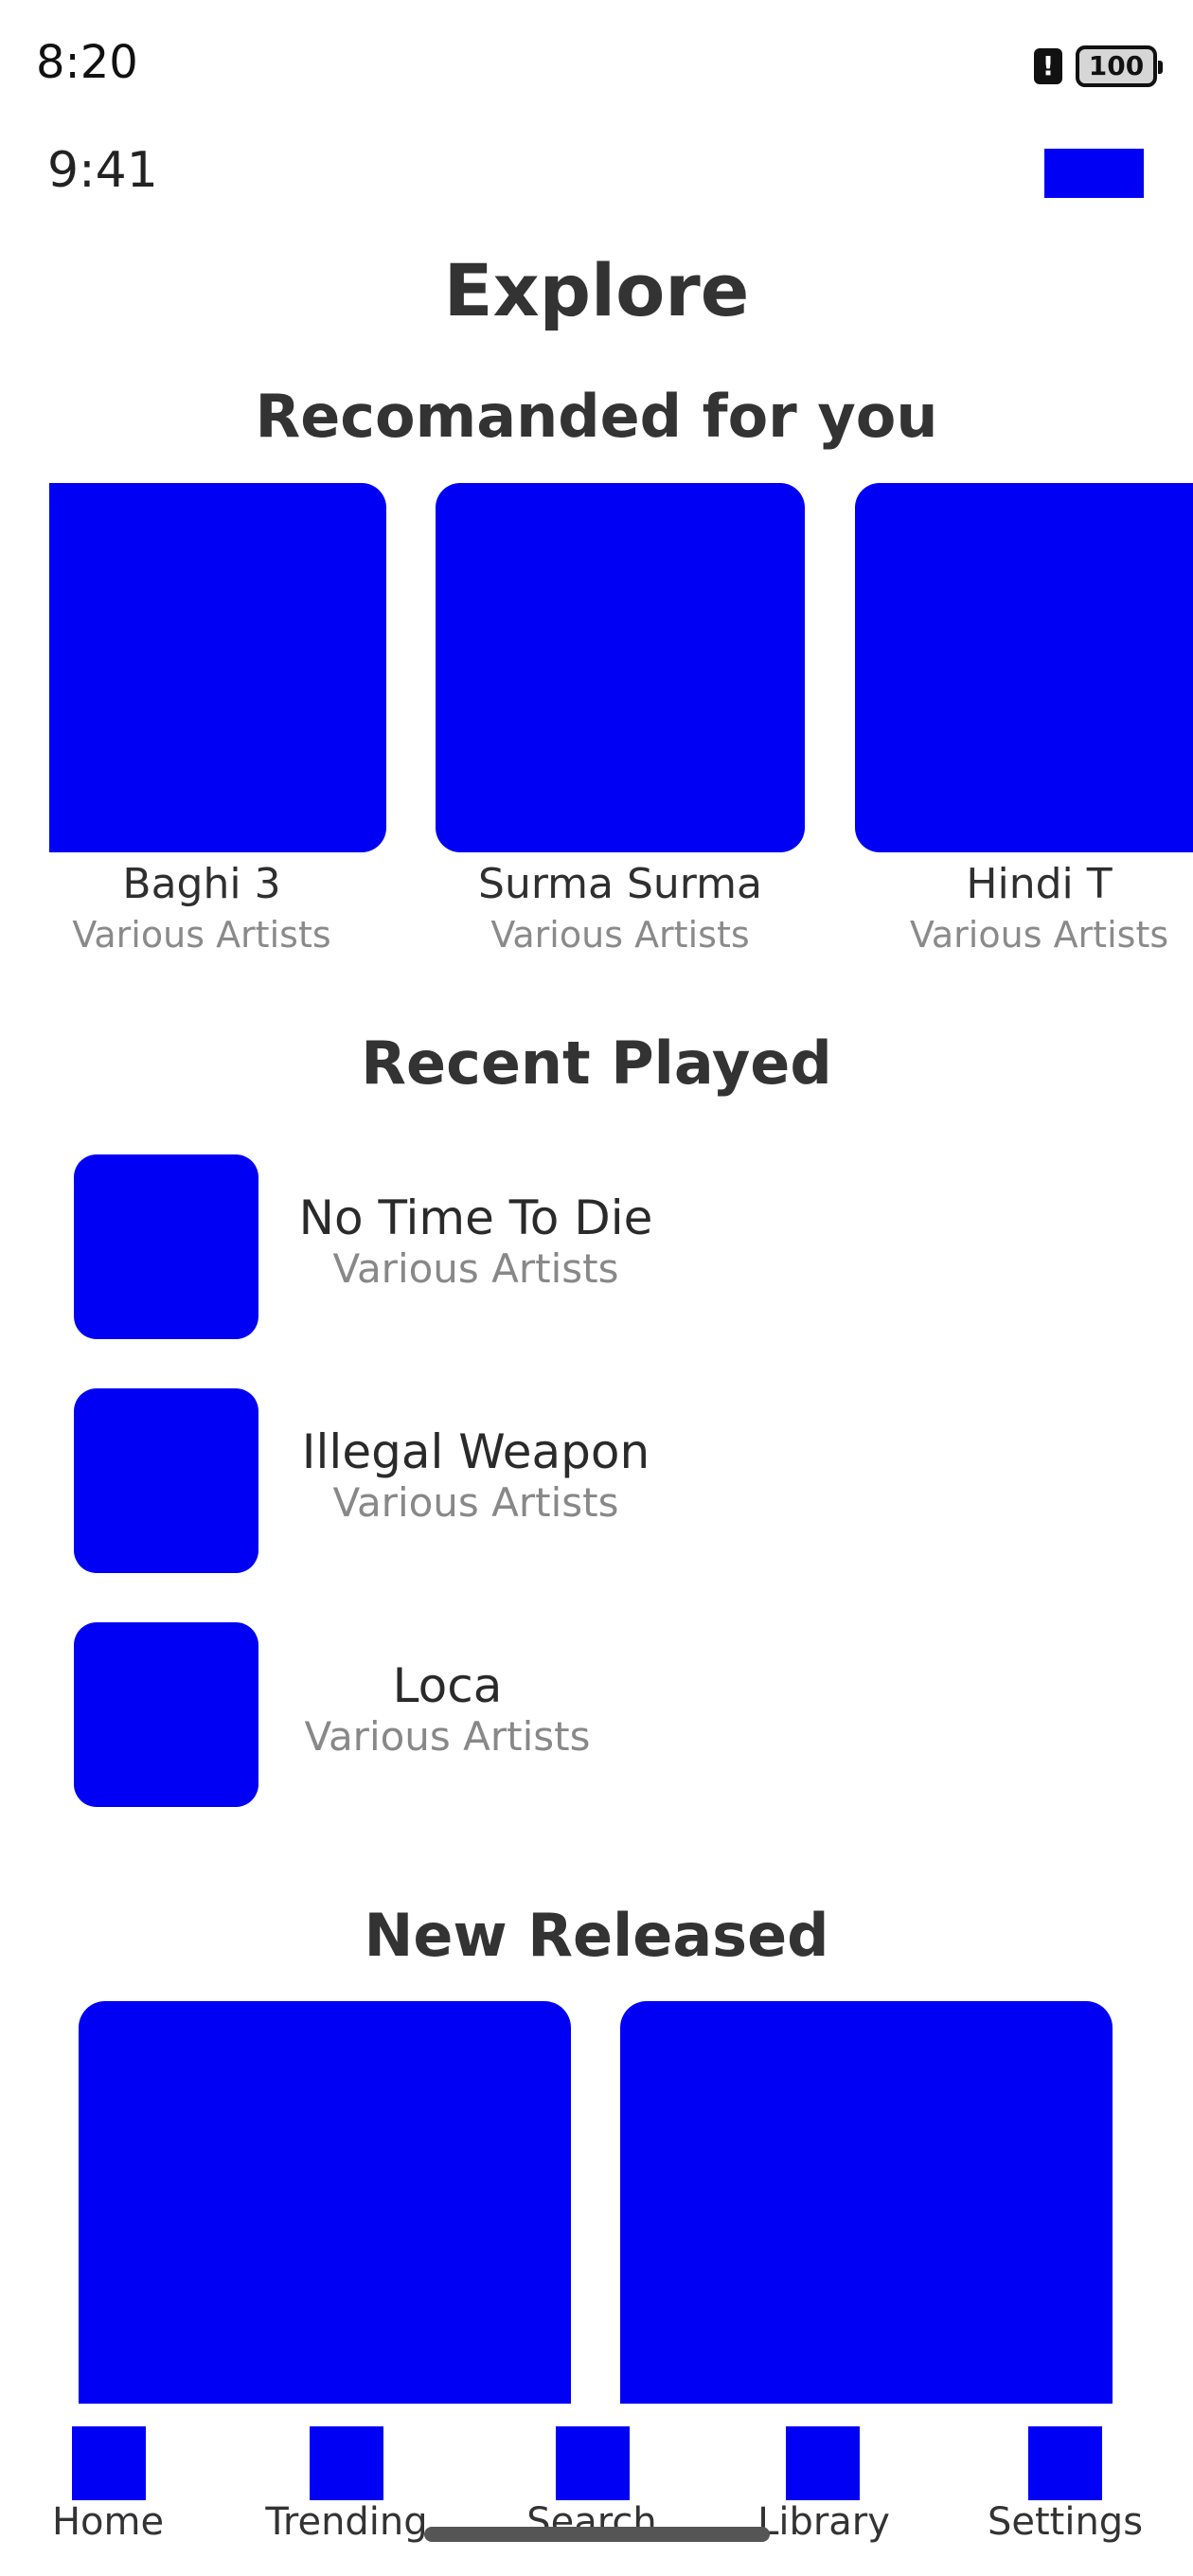 This screenshot has height=2576, width=1193. Describe the element at coordinates (475, 1217) in the screenshot. I see `recent-item-title: No Time To Die` at that location.